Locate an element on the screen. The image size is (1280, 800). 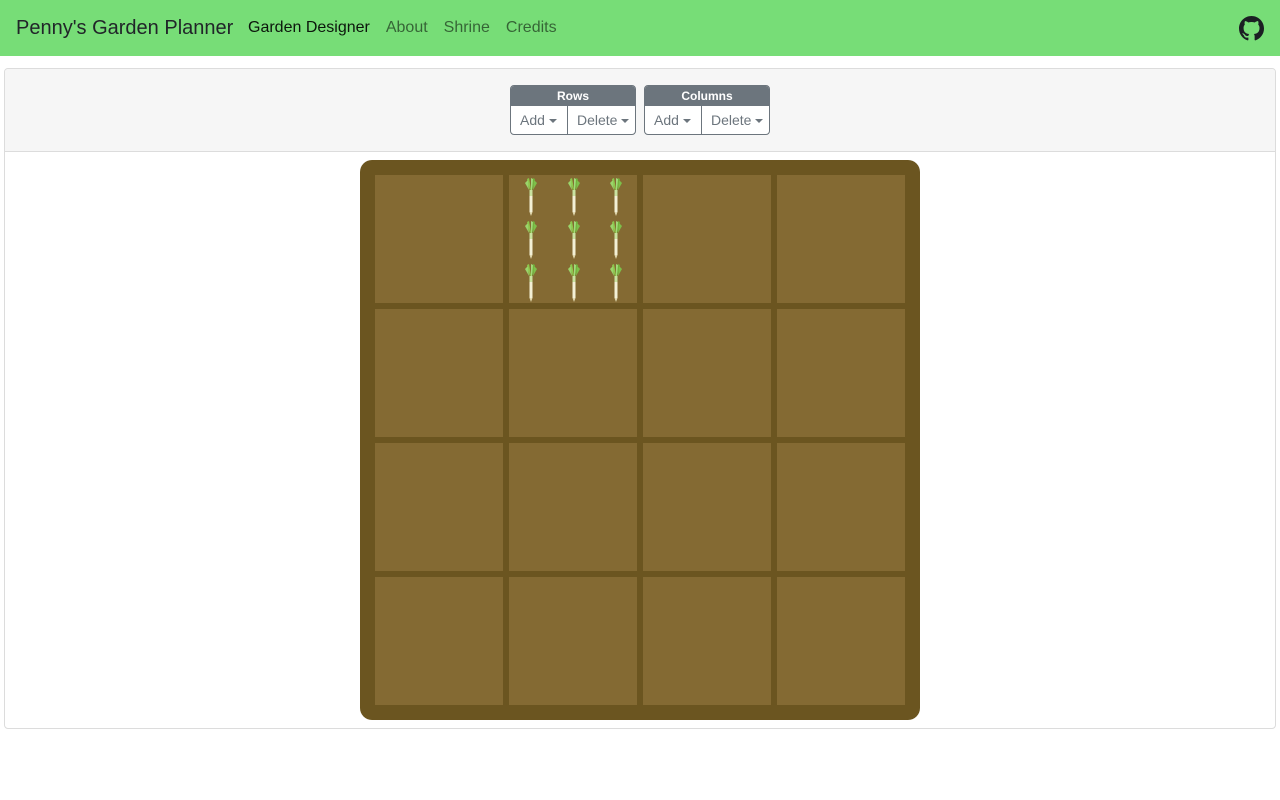
controls-toolbar: Rows Add Delete Columns Add Delete is located at coordinates (640, 110).